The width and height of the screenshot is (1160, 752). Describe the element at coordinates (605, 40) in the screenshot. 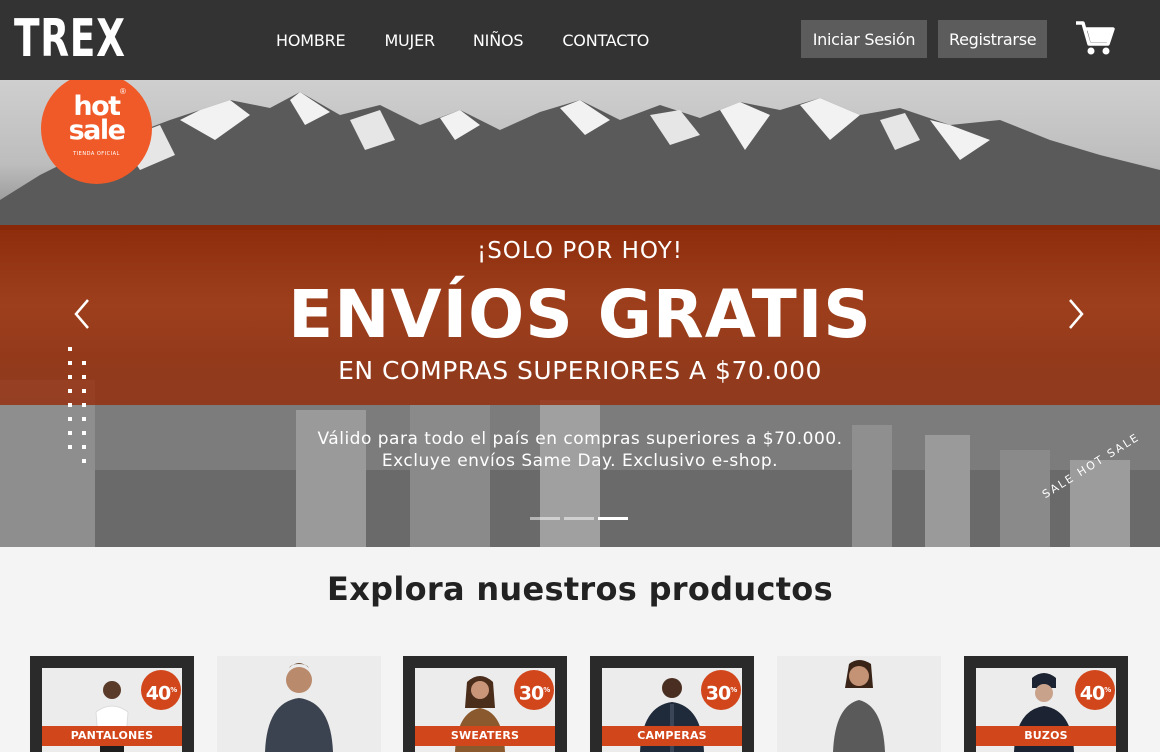

I see `nav-link-contacto: CONTACTO` at that location.